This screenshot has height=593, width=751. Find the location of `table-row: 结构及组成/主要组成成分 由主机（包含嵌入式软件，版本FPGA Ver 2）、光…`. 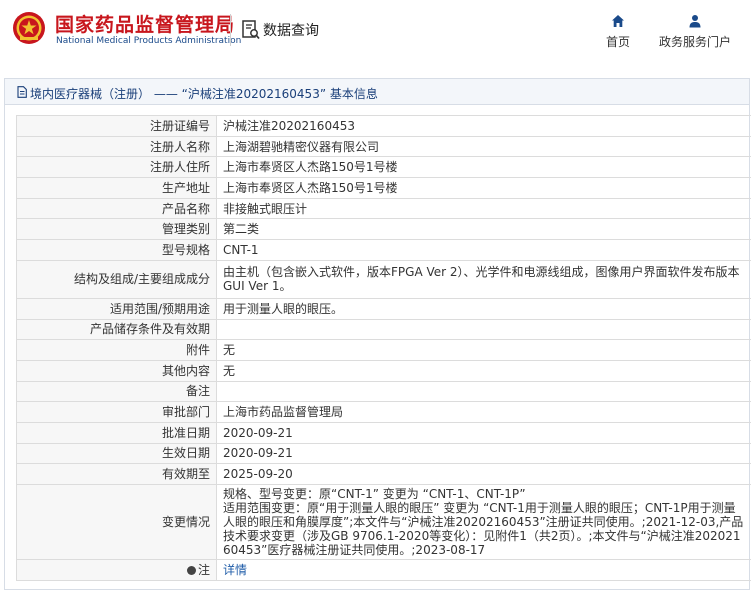

table-row: 结构及组成/主要组成成分 由主机（包含嵌入式软件，版本FPGA Ver 2）、光… is located at coordinates (383, 279).